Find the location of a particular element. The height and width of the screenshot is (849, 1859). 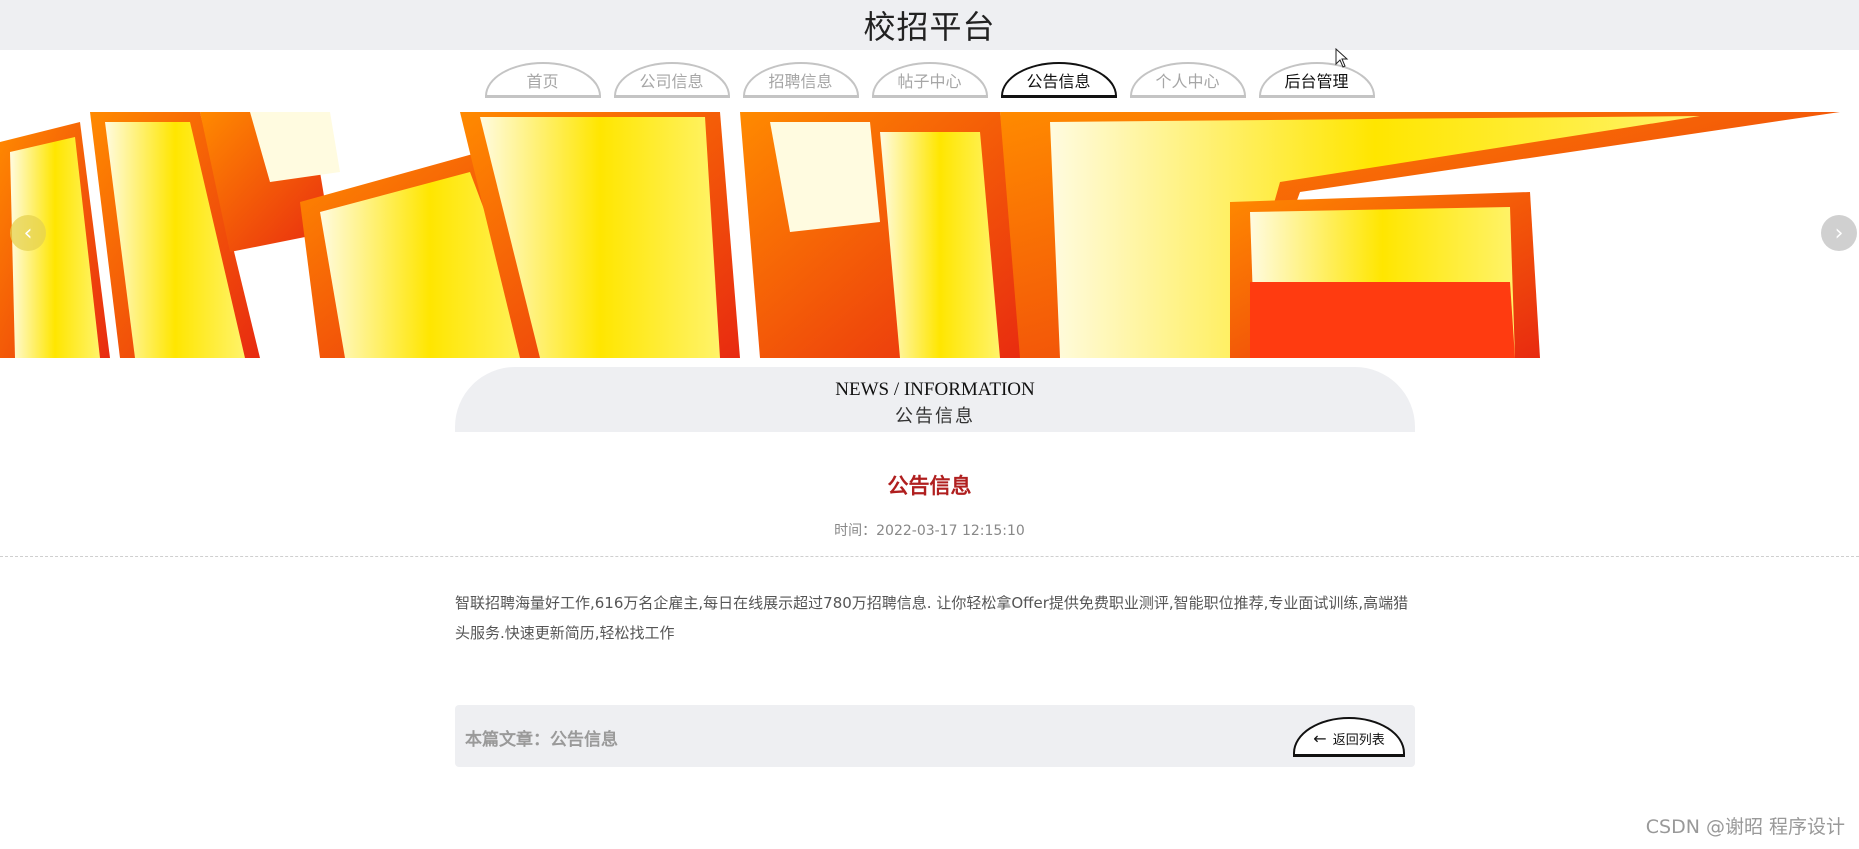

article-title: 公告信息 is located at coordinates (929, 486).